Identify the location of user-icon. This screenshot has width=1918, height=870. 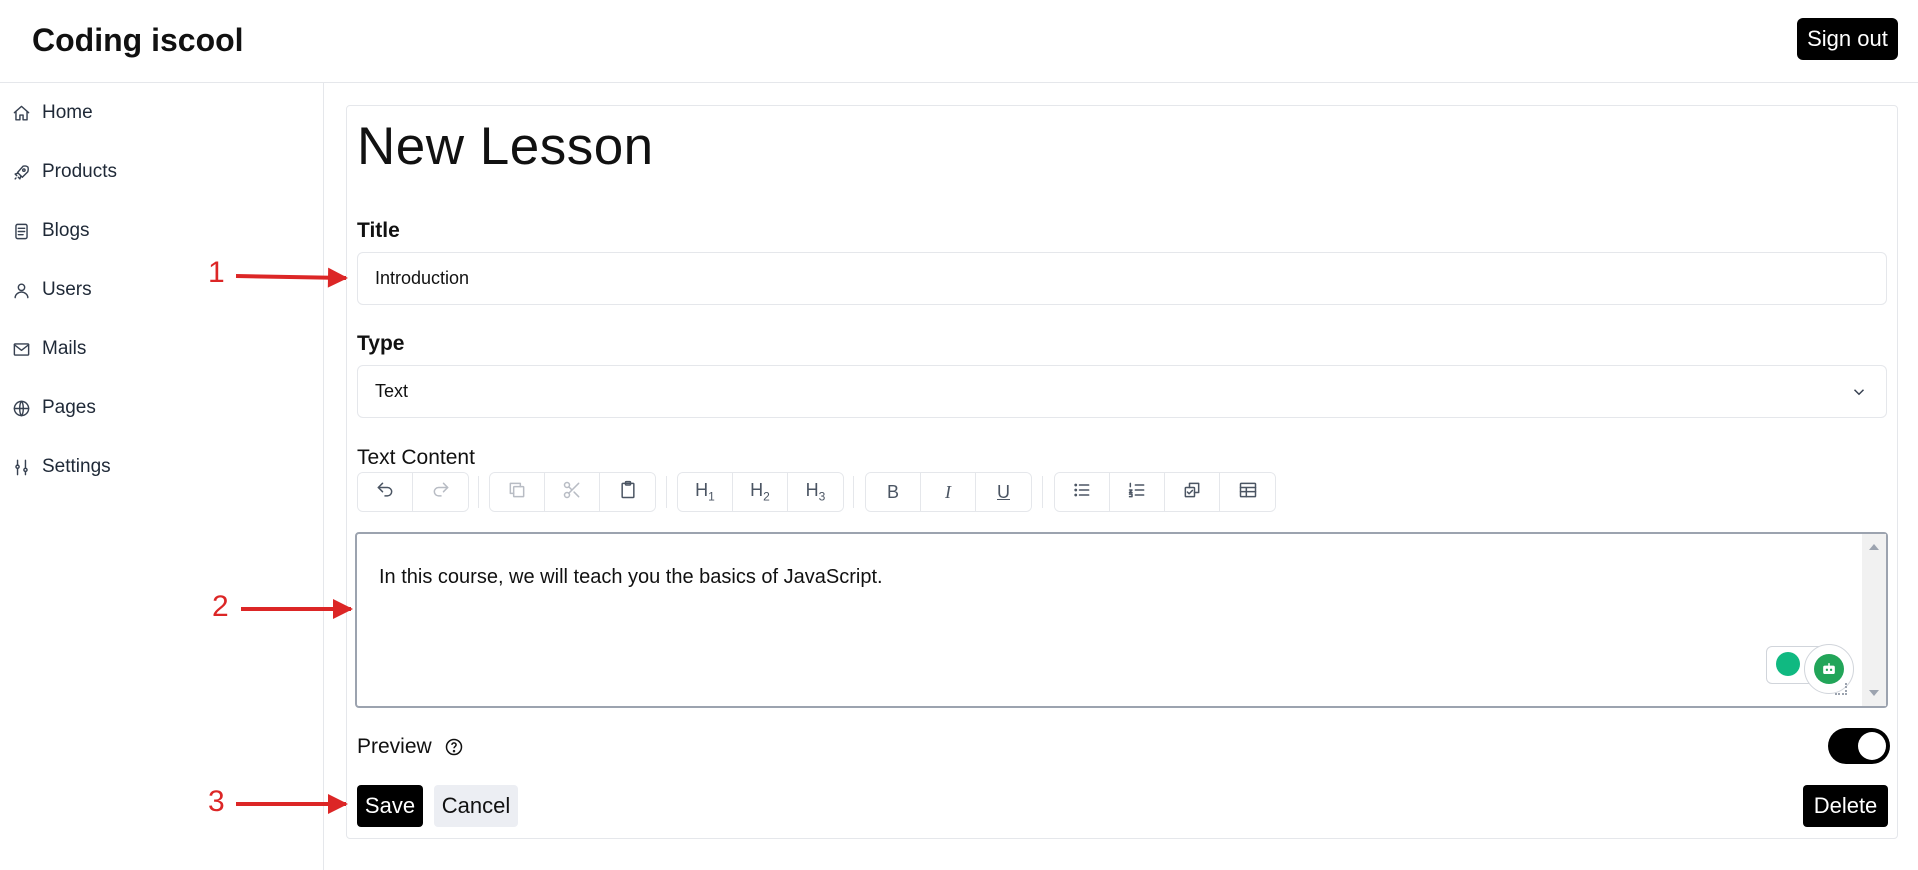
(21, 290).